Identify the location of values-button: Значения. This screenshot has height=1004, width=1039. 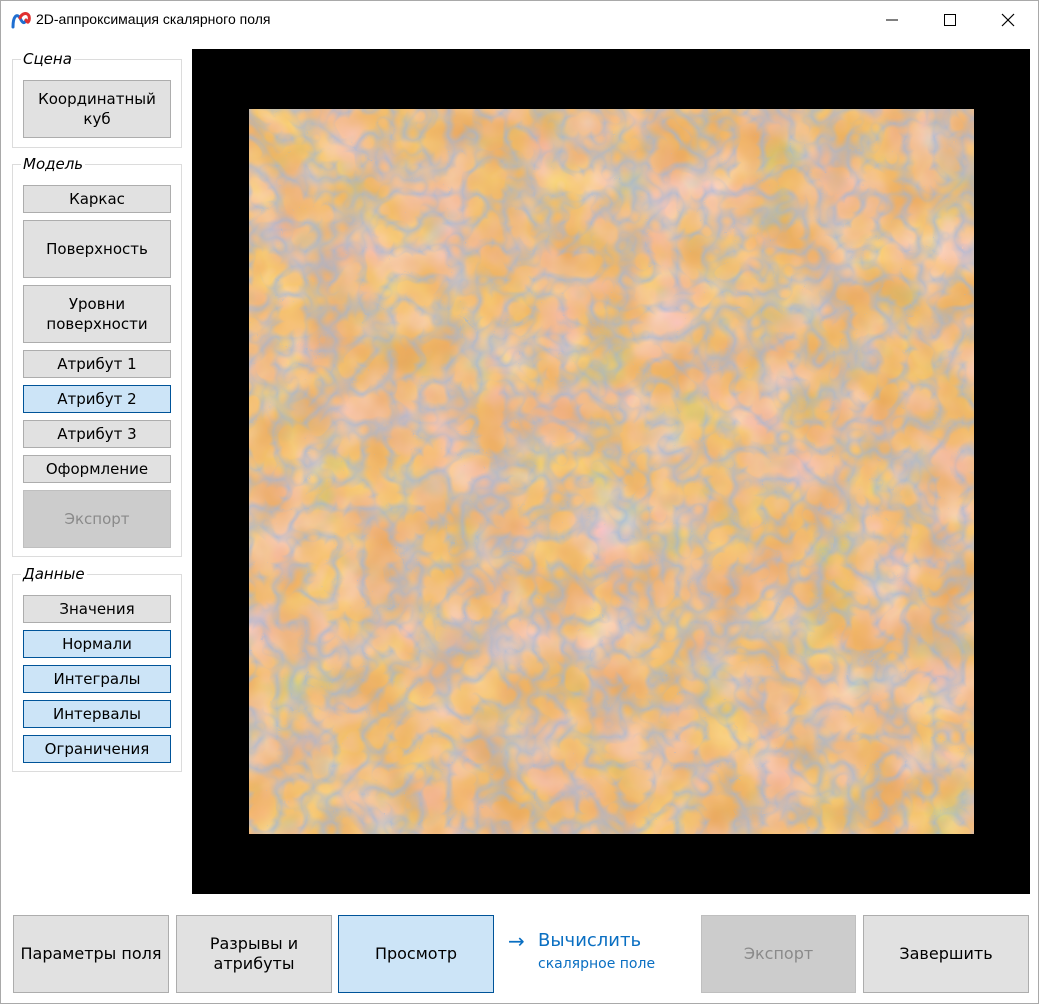
(97, 609).